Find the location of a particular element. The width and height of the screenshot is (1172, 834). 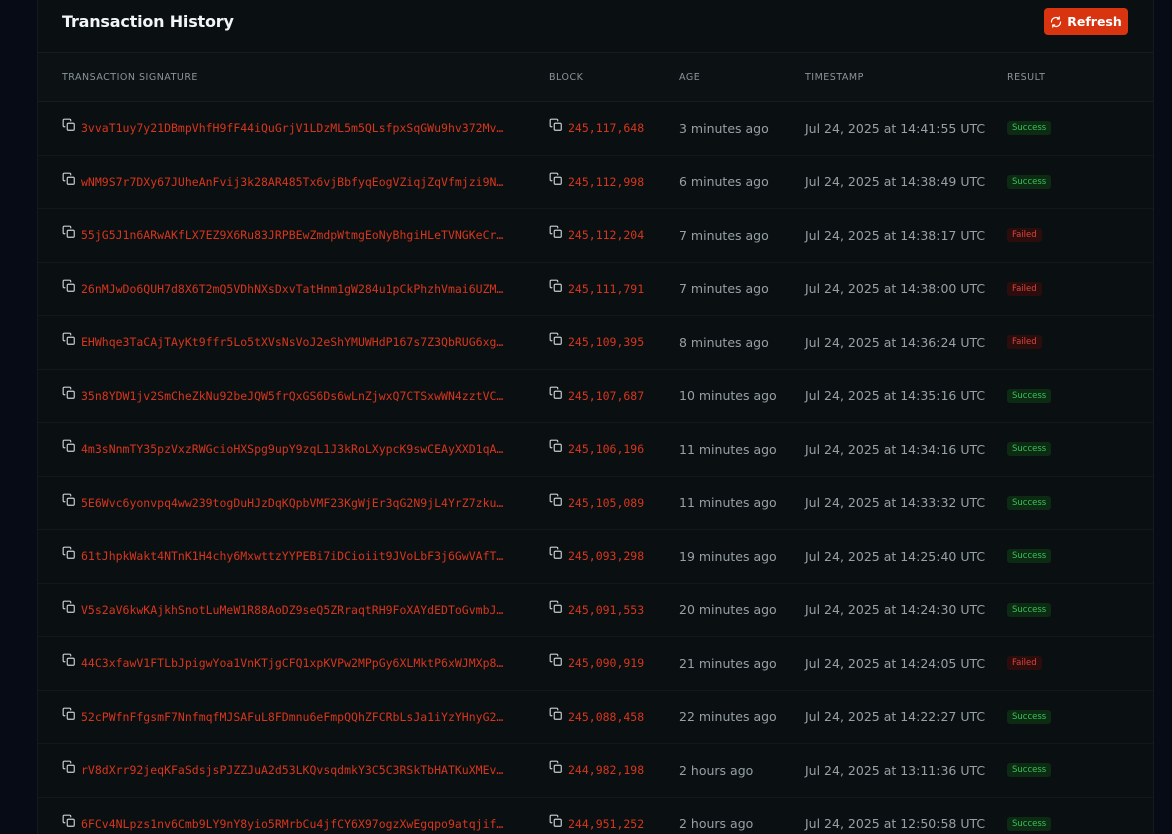

block-link: 245,109,395 is located at coordinates (606, 342).